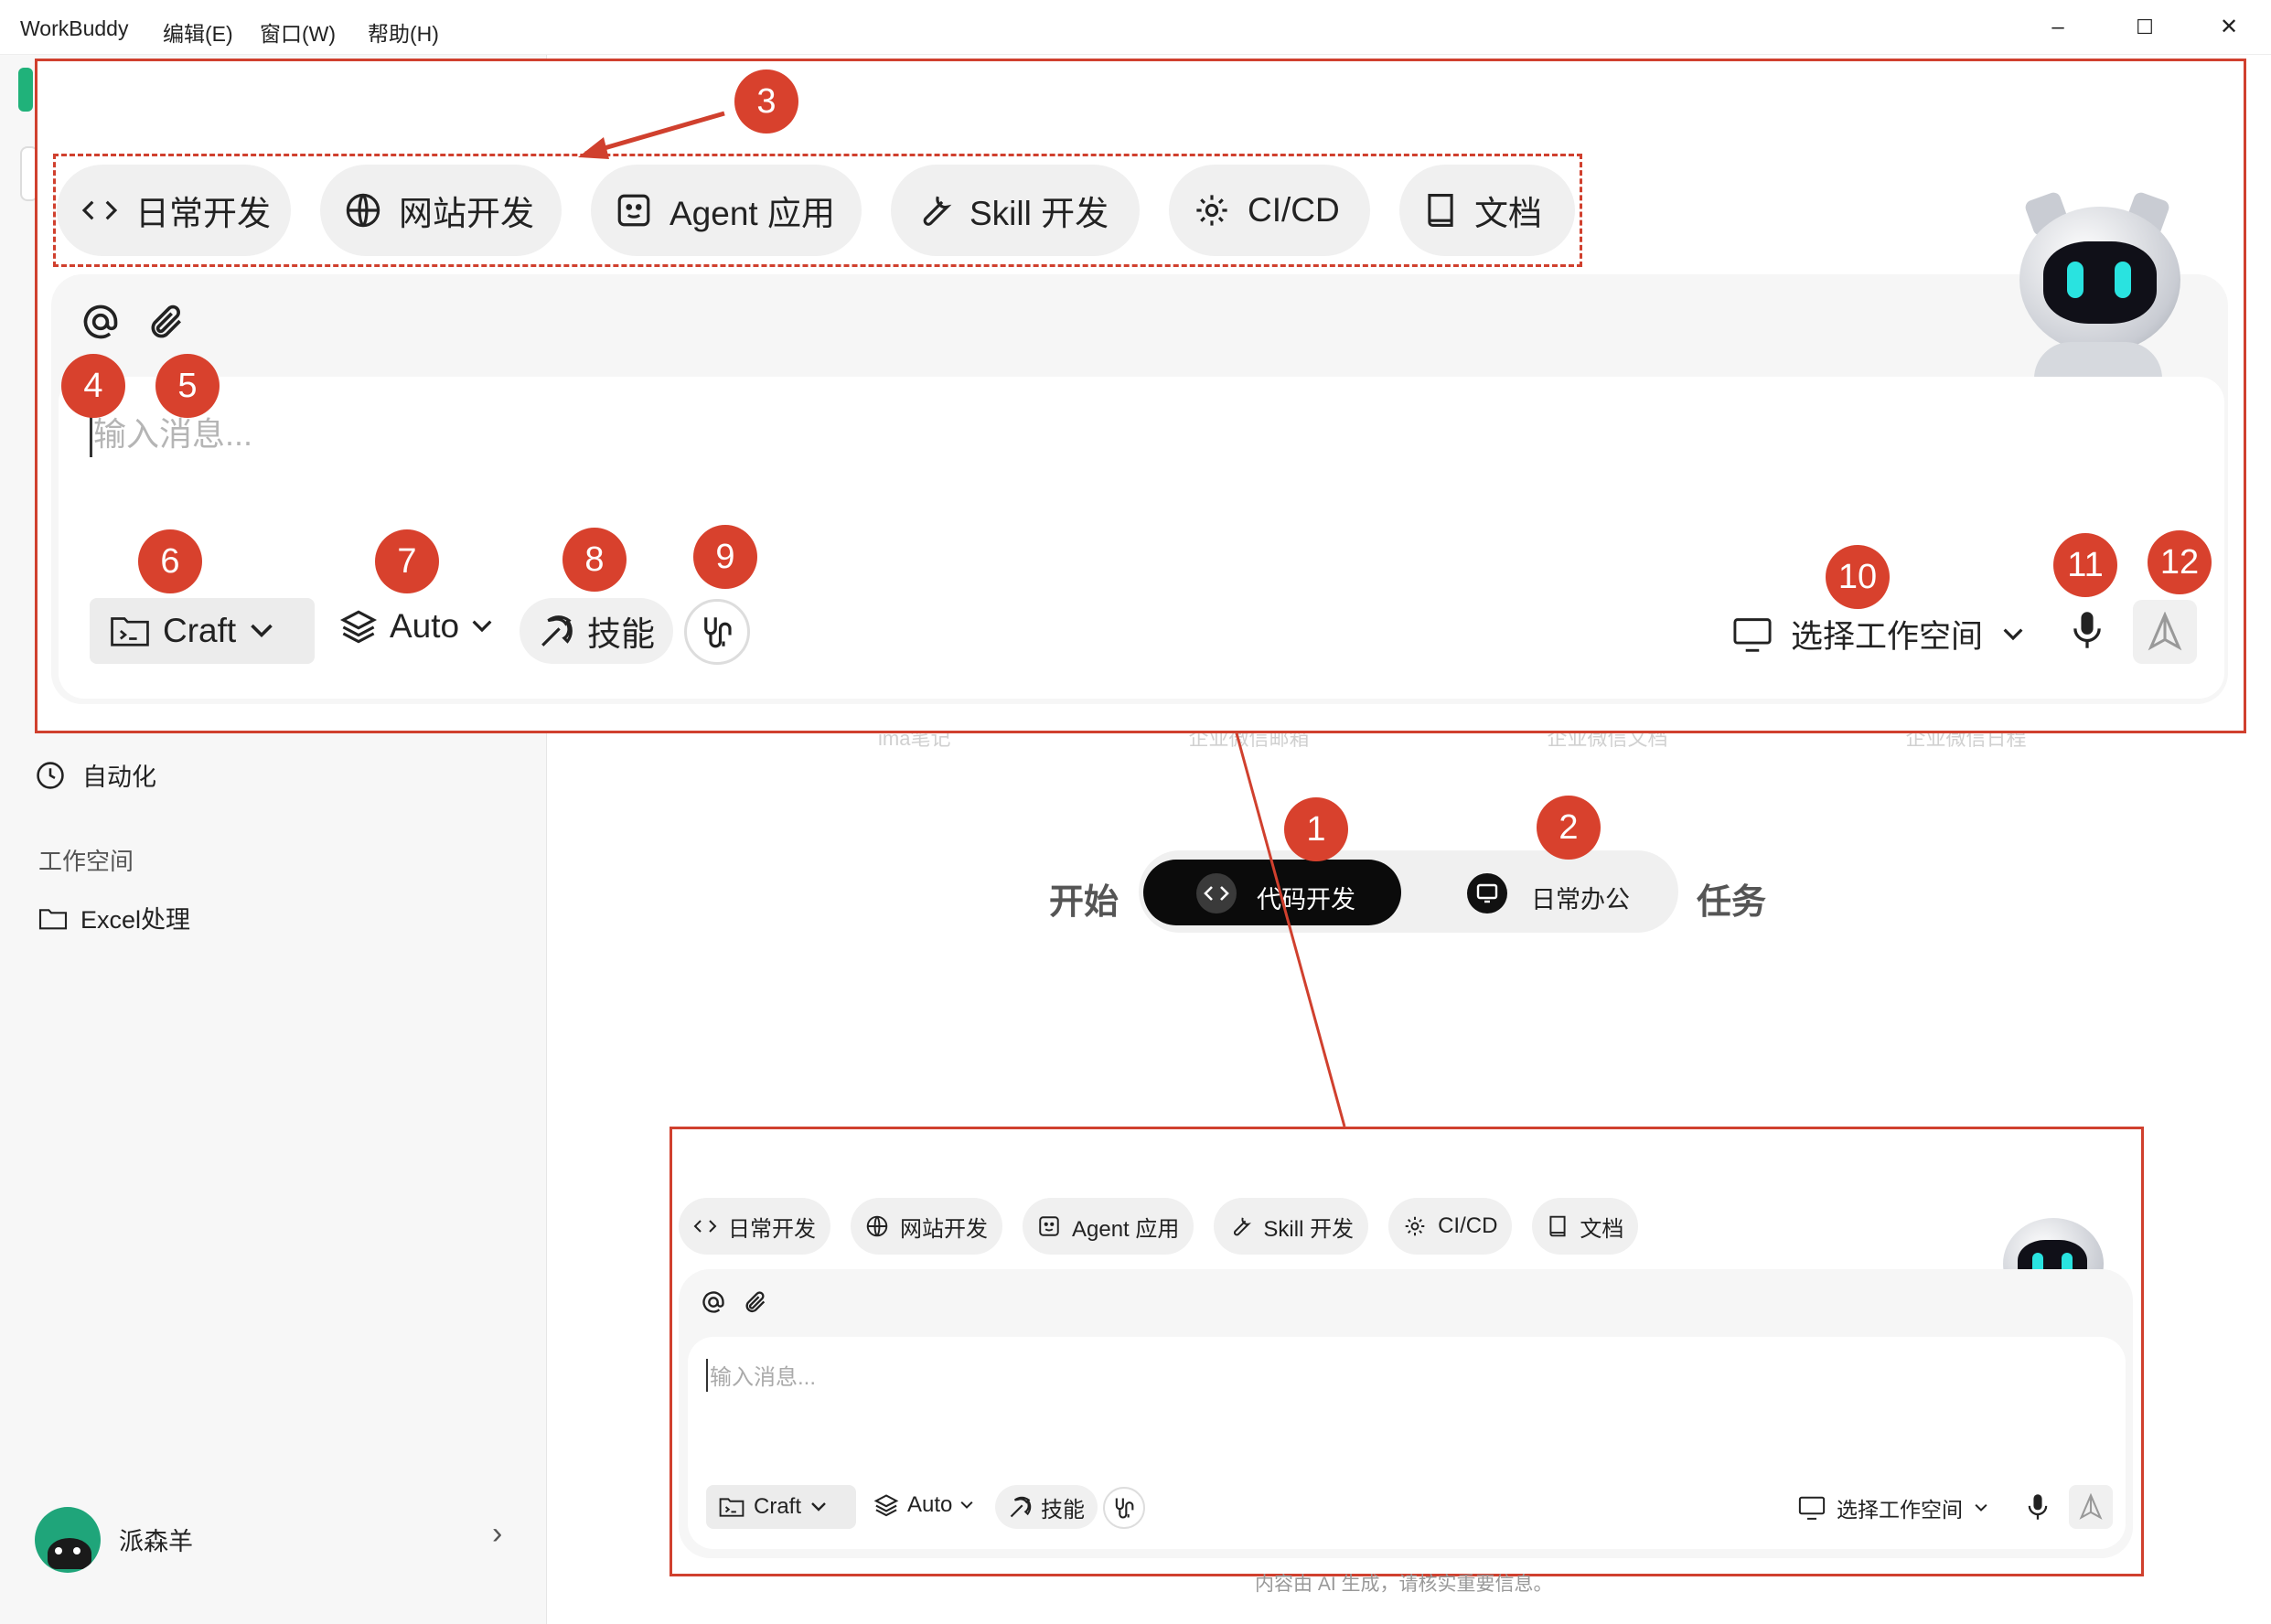 This screenshot has width=2271, height=1624. Describe the element at coordinates (1316, 829) in the screenshot. I see `badge-1: 1` at that location.